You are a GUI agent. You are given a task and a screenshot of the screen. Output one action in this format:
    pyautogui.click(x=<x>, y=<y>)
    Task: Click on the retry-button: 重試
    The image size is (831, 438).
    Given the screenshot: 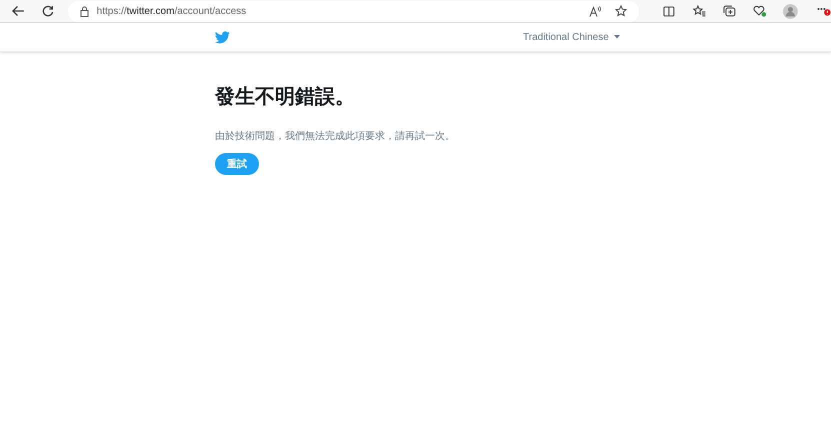 What is the action you would take?
    pyautogui.click(x=237, y=164)
    